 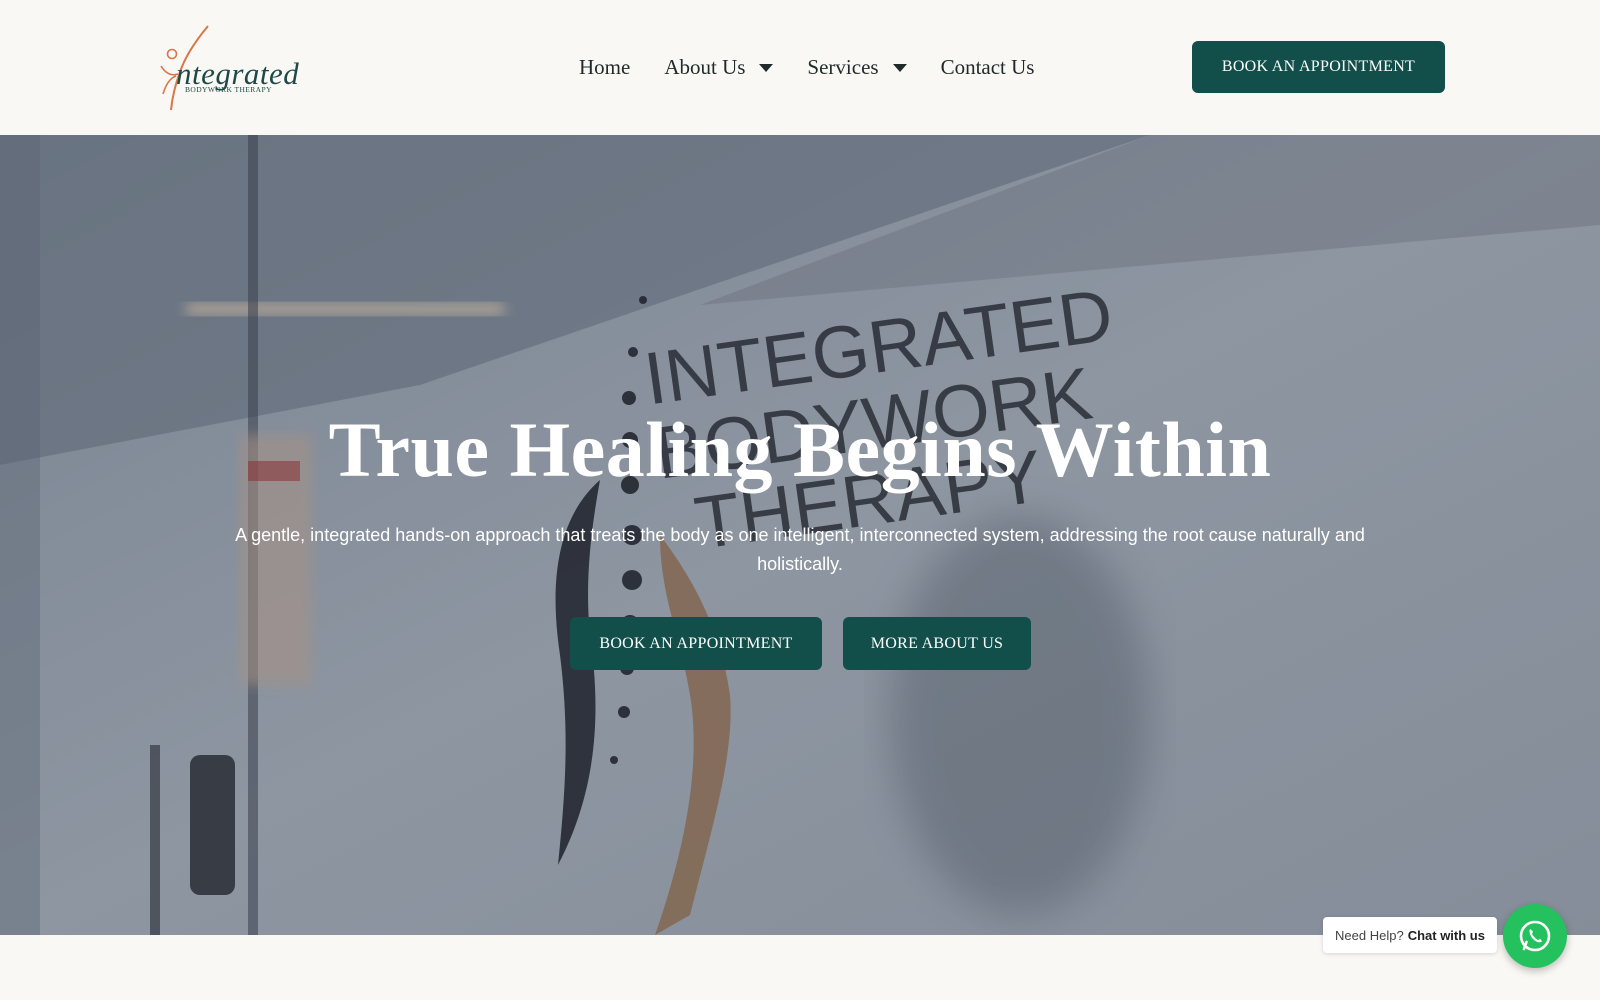 I want to click on nav-item-services: Services, so click(x=857, y=67).